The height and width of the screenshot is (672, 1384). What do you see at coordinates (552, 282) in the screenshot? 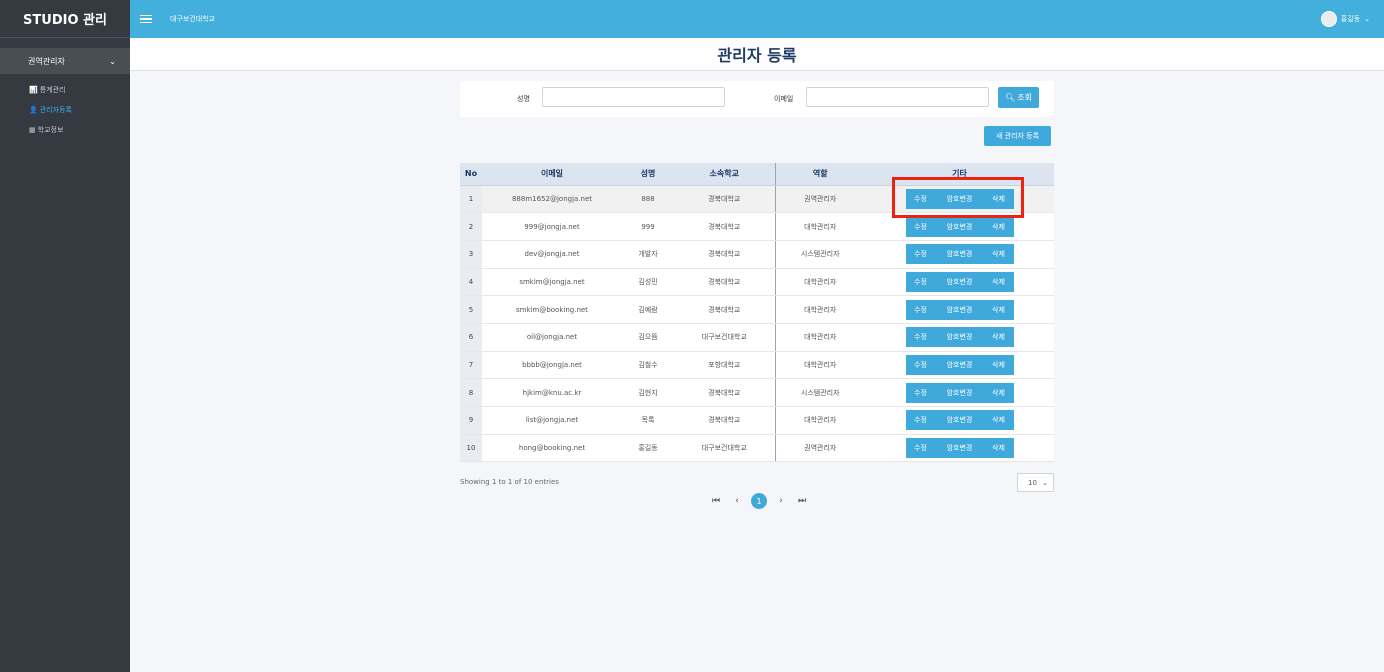
I see `cell-email: smkim@jongja.net` at bounding box center [552, 282].